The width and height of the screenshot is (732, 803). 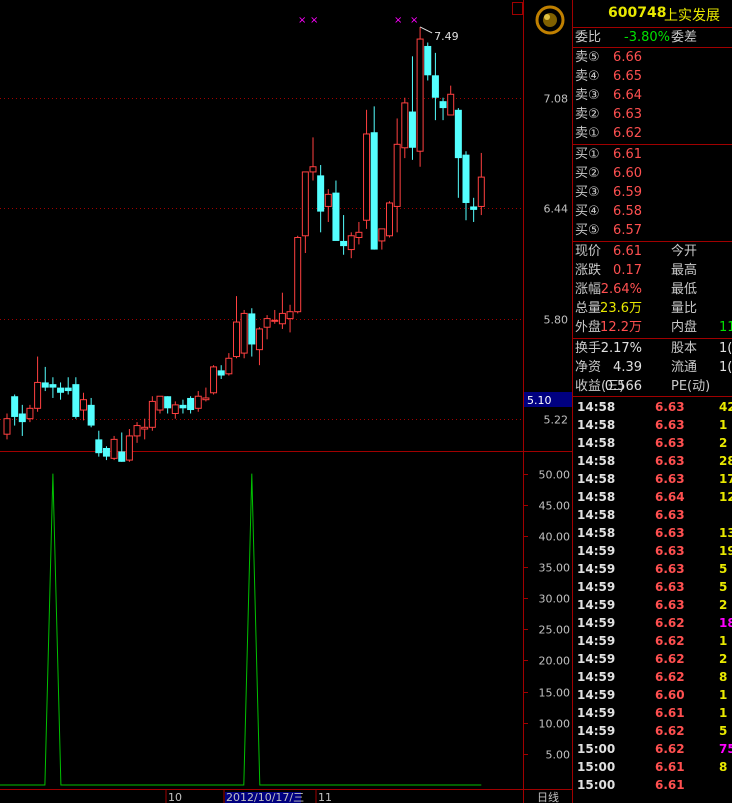 I want to click on date-label: 2012/10/17/三, so click(x=265, y=797).